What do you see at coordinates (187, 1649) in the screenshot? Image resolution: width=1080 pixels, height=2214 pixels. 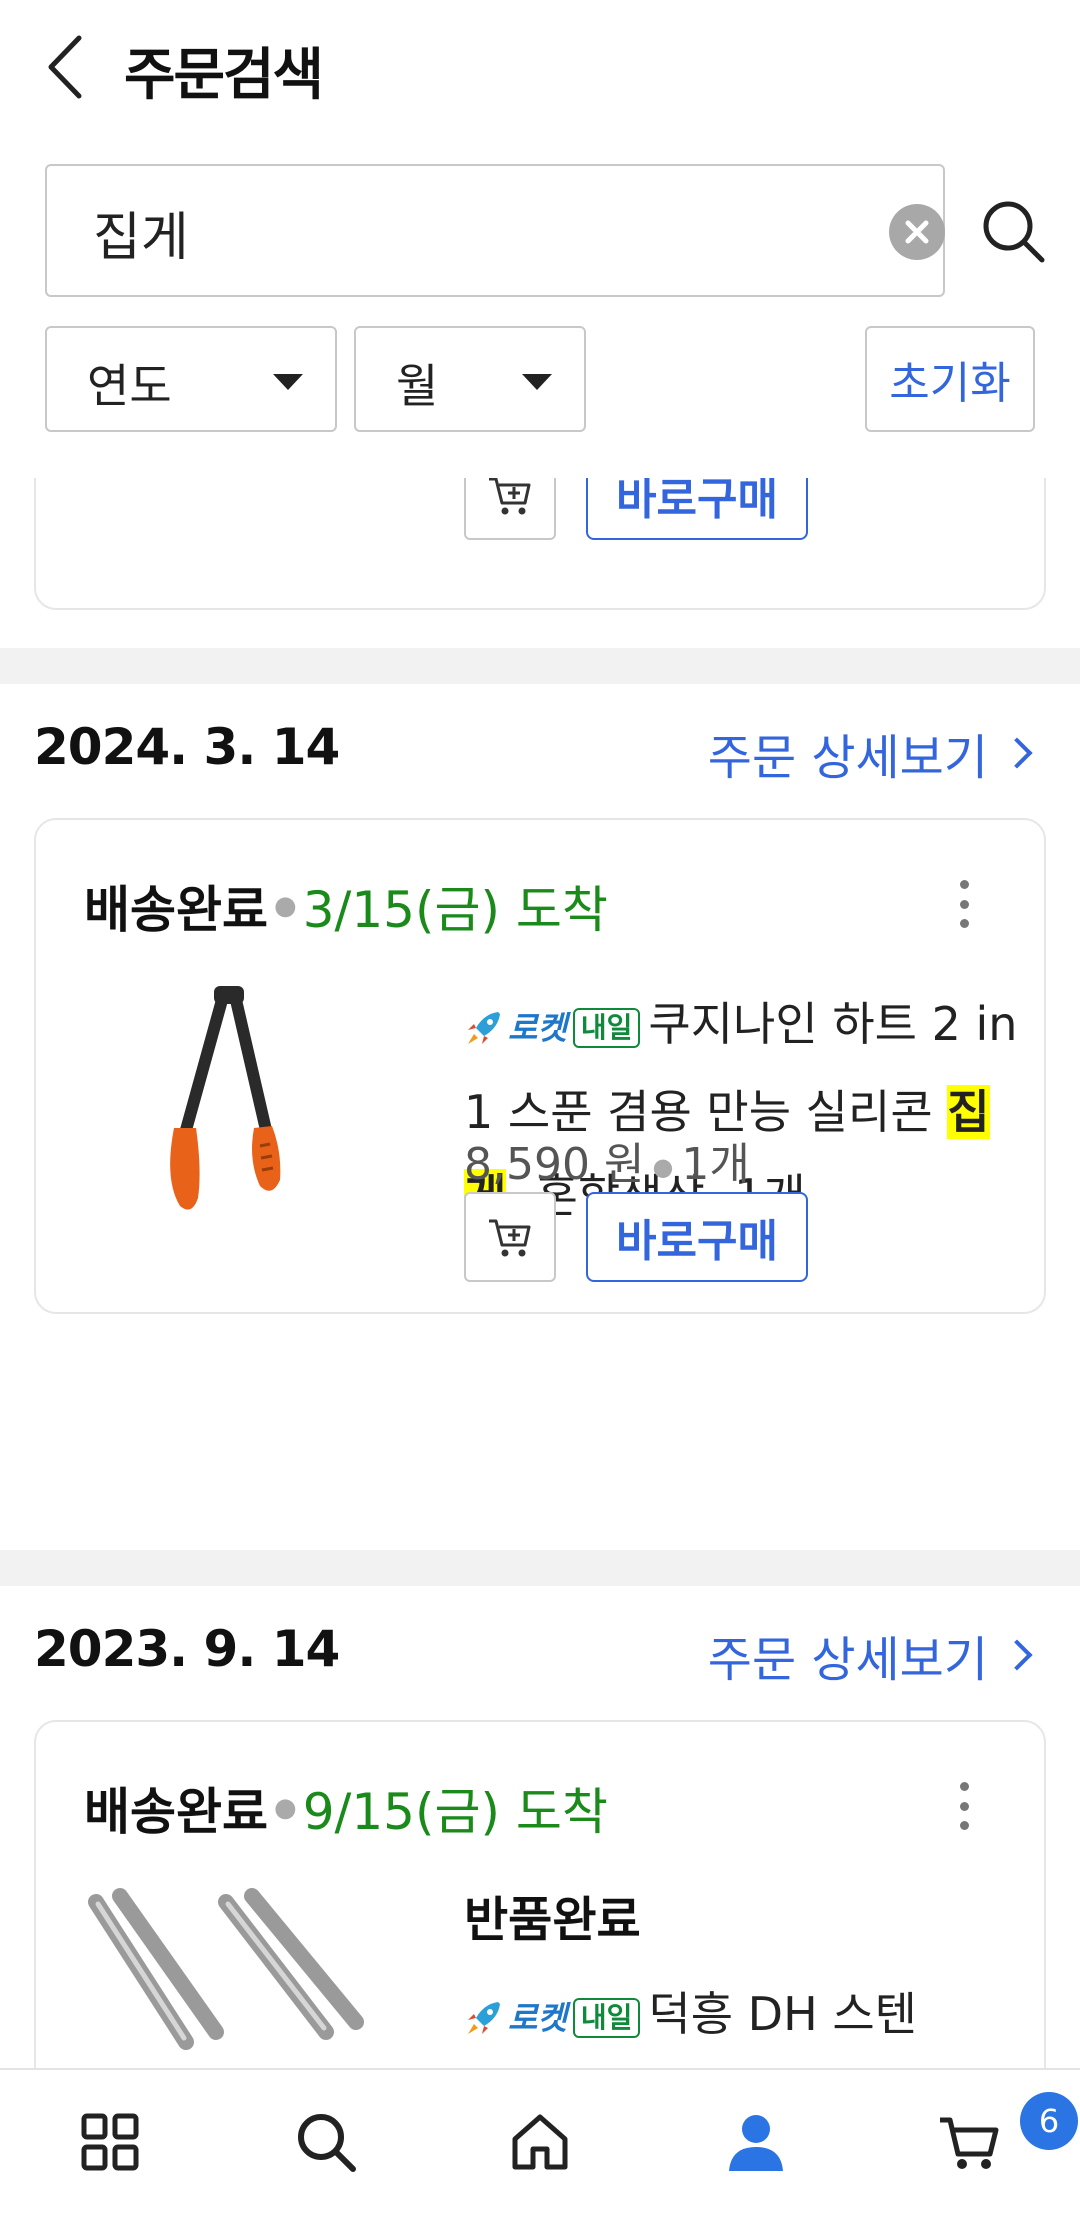 I see `order-date: 2023. 9. 14` at bounding box center [187, 1649].